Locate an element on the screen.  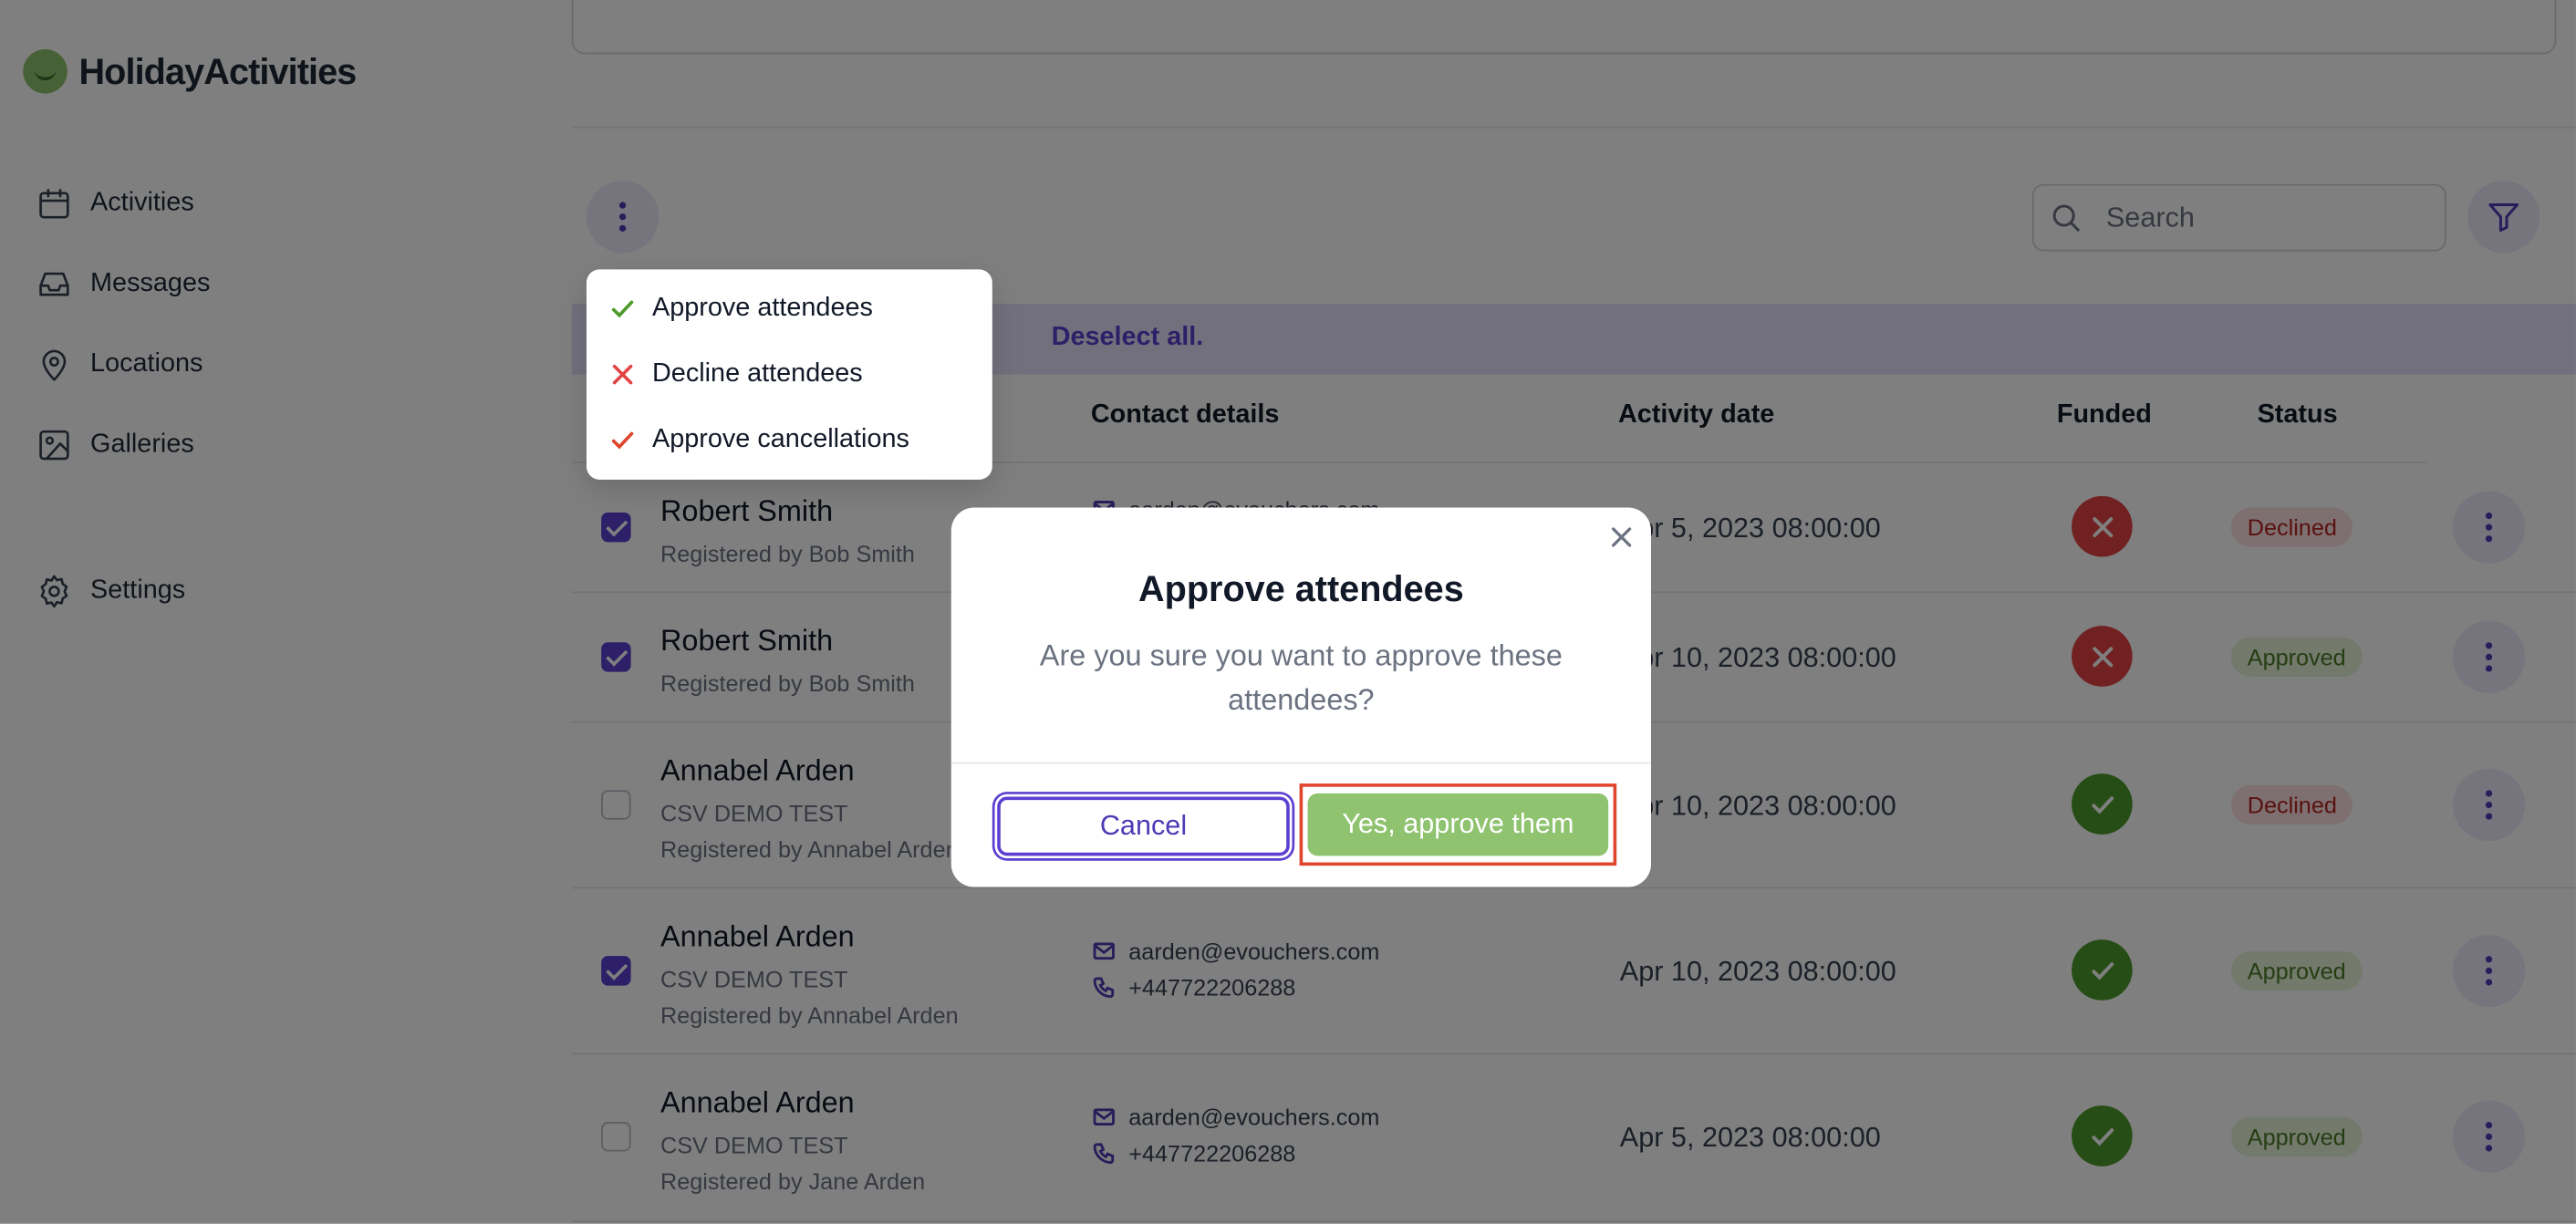
menu-item-decline-attendees: Decline attendees is located at coordinates (736, 375).